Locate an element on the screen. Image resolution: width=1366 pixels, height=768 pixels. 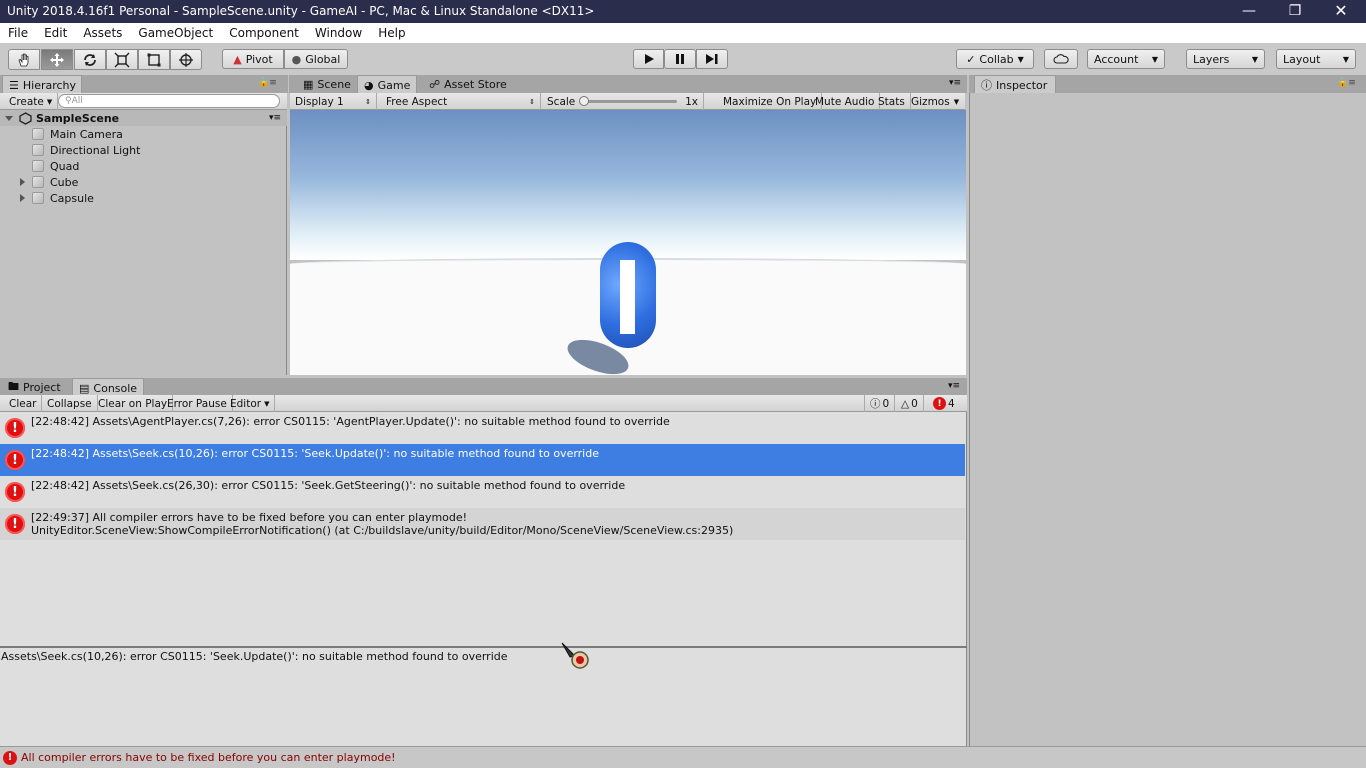
layers-dropdown: Layers ▼ is located at coordinates (1225, 59).